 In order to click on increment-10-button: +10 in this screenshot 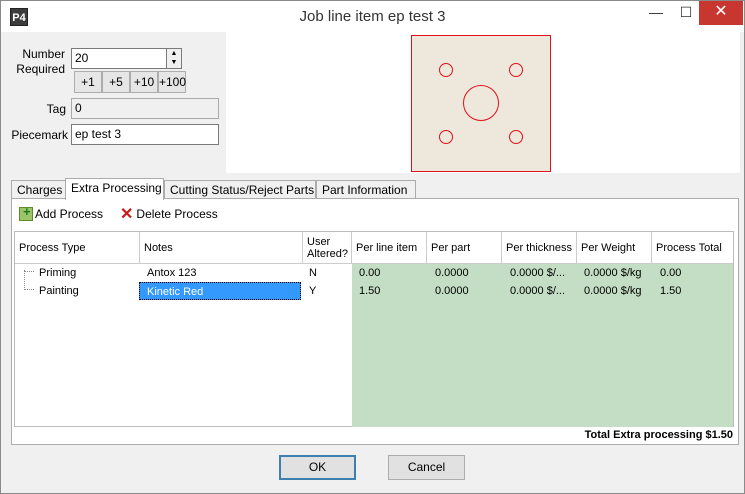, I will do `click(144, 82)`.